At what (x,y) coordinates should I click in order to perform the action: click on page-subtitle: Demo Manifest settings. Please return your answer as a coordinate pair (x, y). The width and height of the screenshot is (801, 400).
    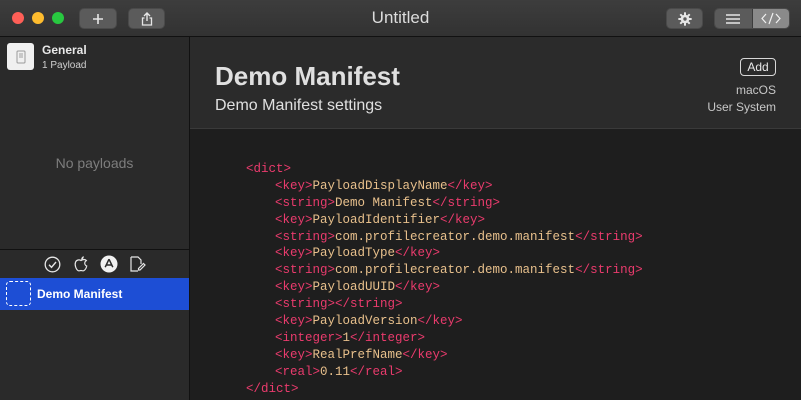
    Looking at the image, I should click on (299, 105).